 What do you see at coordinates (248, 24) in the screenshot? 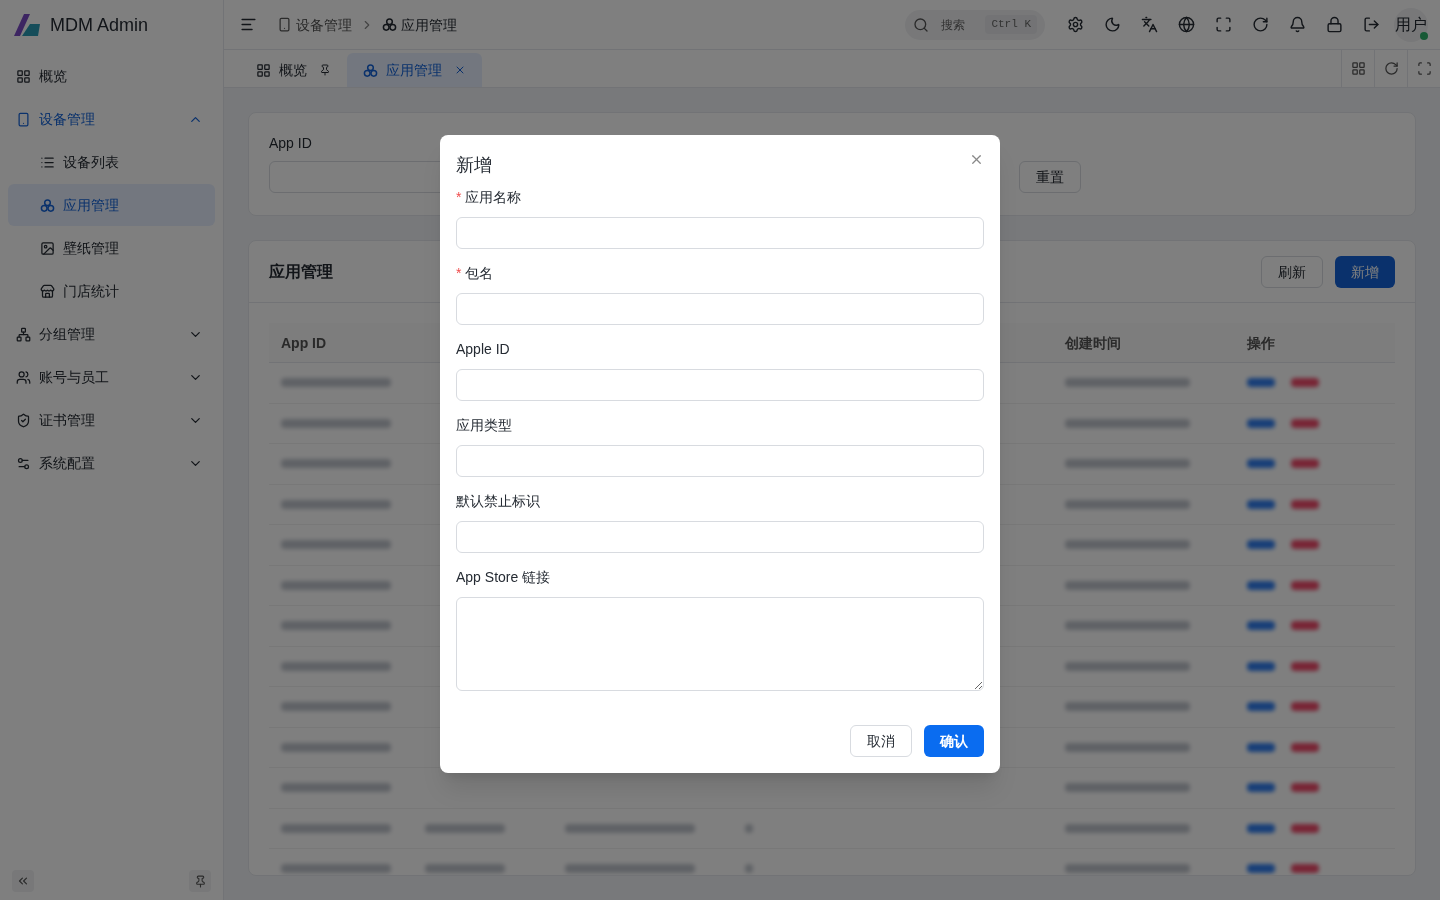
I see `menu-icon` at bounding box center [248, 24].